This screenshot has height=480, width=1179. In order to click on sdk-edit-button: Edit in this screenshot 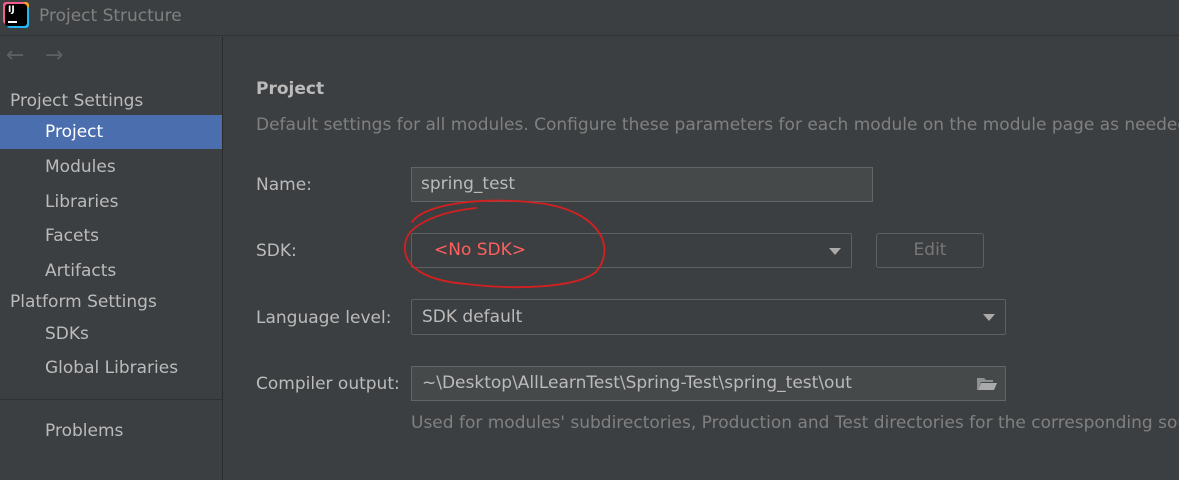, I will do `click(930, 250)`.